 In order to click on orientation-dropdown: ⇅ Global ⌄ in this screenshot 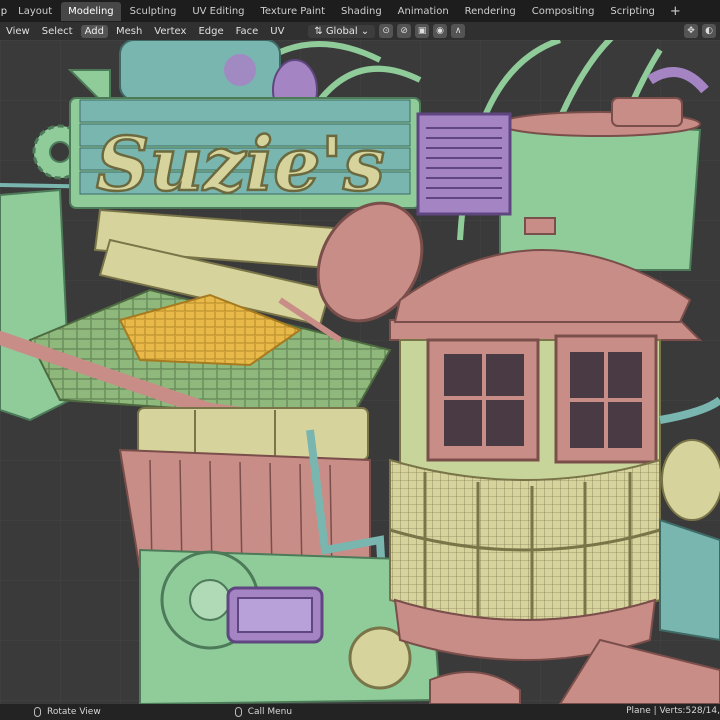, I will do `click(342, 31)`.